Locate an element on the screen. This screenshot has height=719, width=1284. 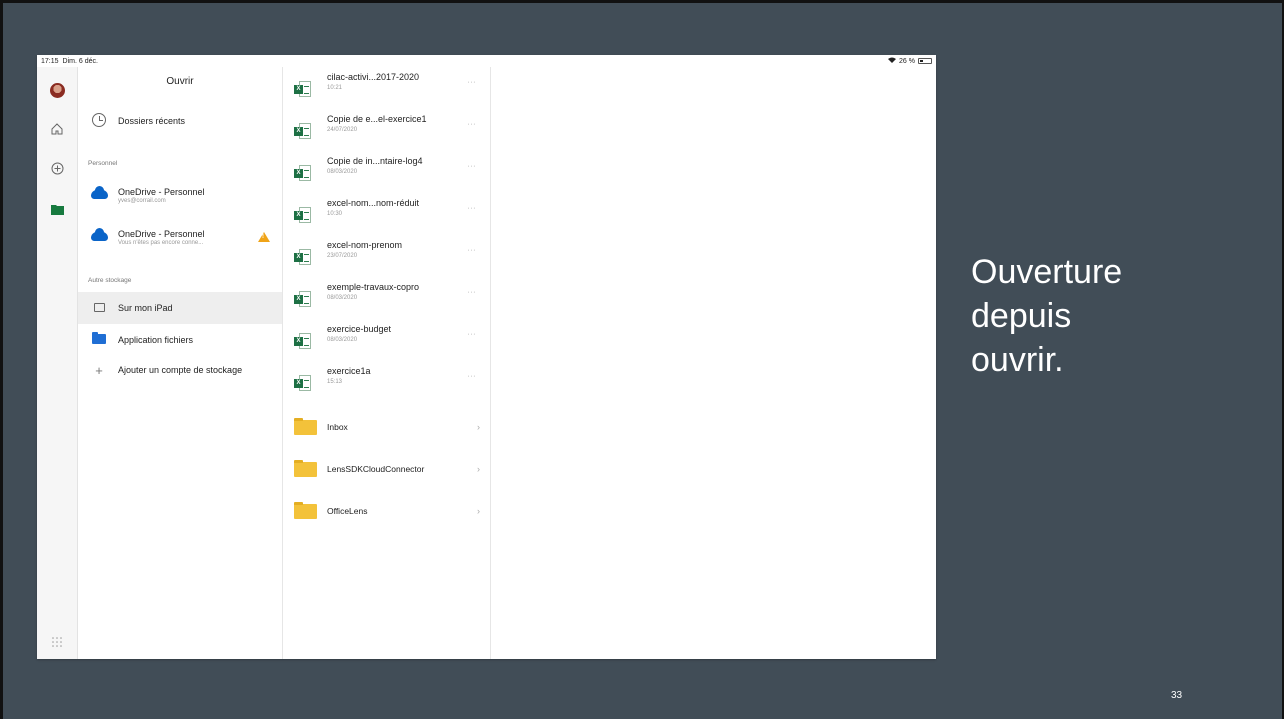
nav-rail is located at coordinates (57, 363).